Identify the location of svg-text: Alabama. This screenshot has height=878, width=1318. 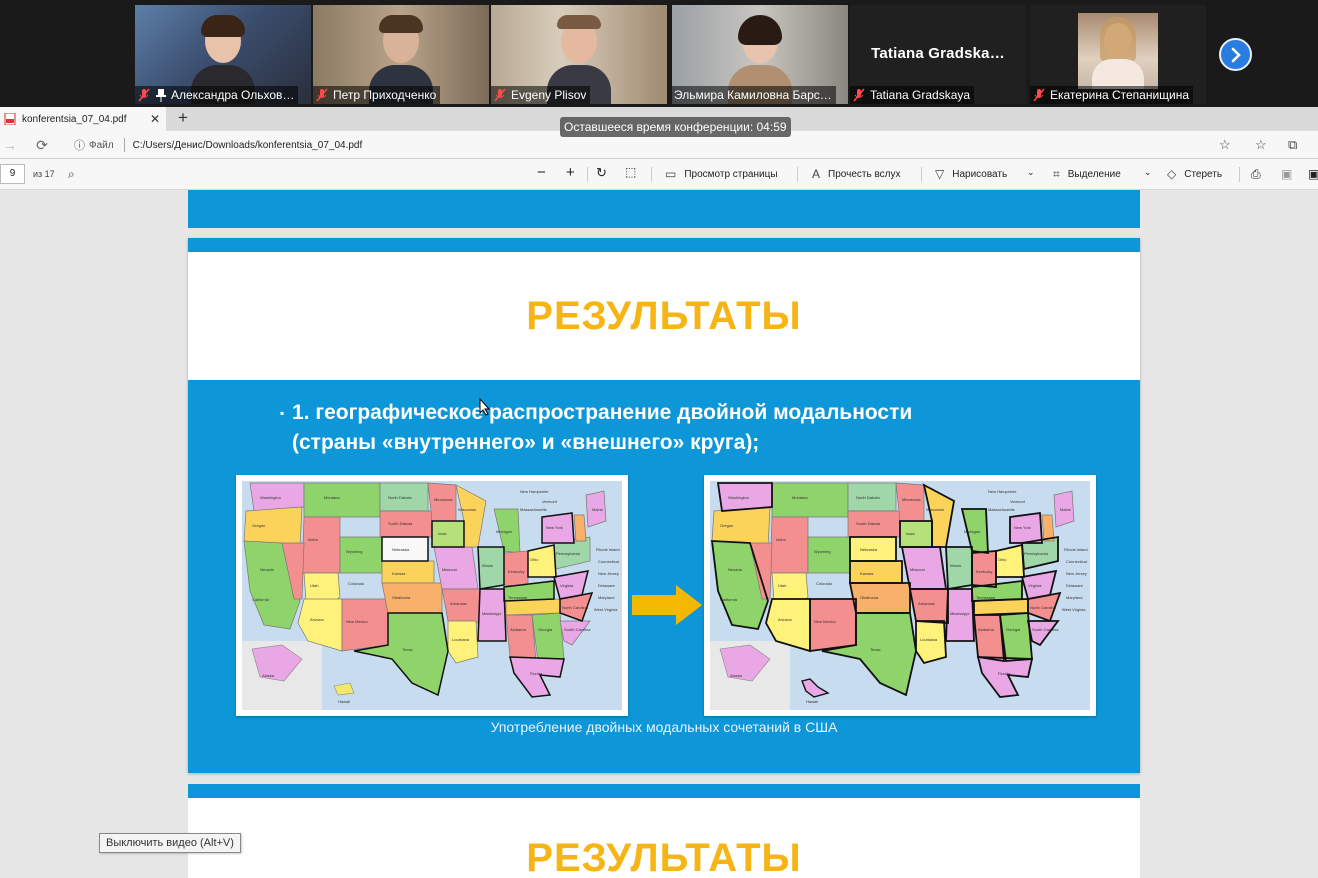
(986, 629).